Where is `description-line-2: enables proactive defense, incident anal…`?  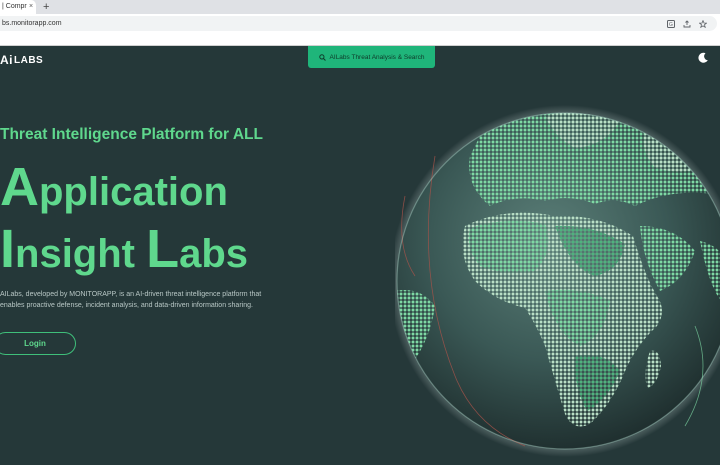 description-line-2: enables proactive defense, incident anal… is located at coordinates (126, 305).